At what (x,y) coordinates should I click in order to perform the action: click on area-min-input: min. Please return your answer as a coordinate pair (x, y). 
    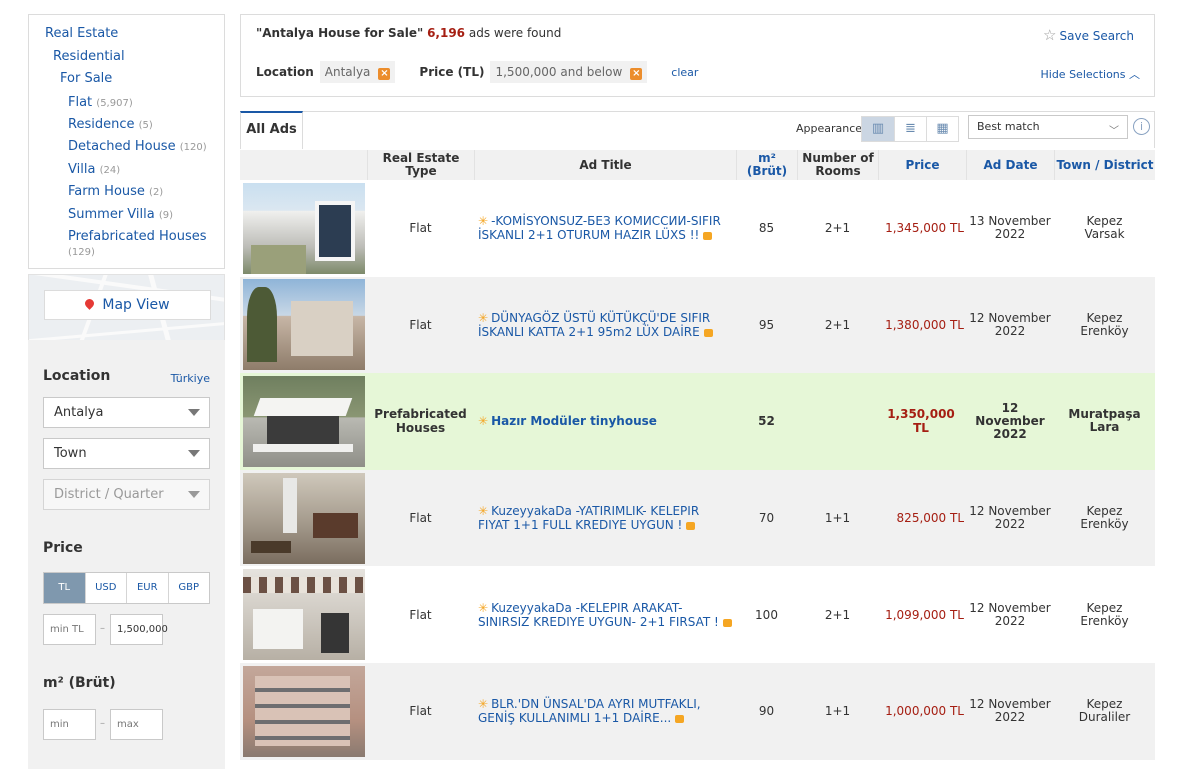
    Looking at the image, I should click on (69, 724).